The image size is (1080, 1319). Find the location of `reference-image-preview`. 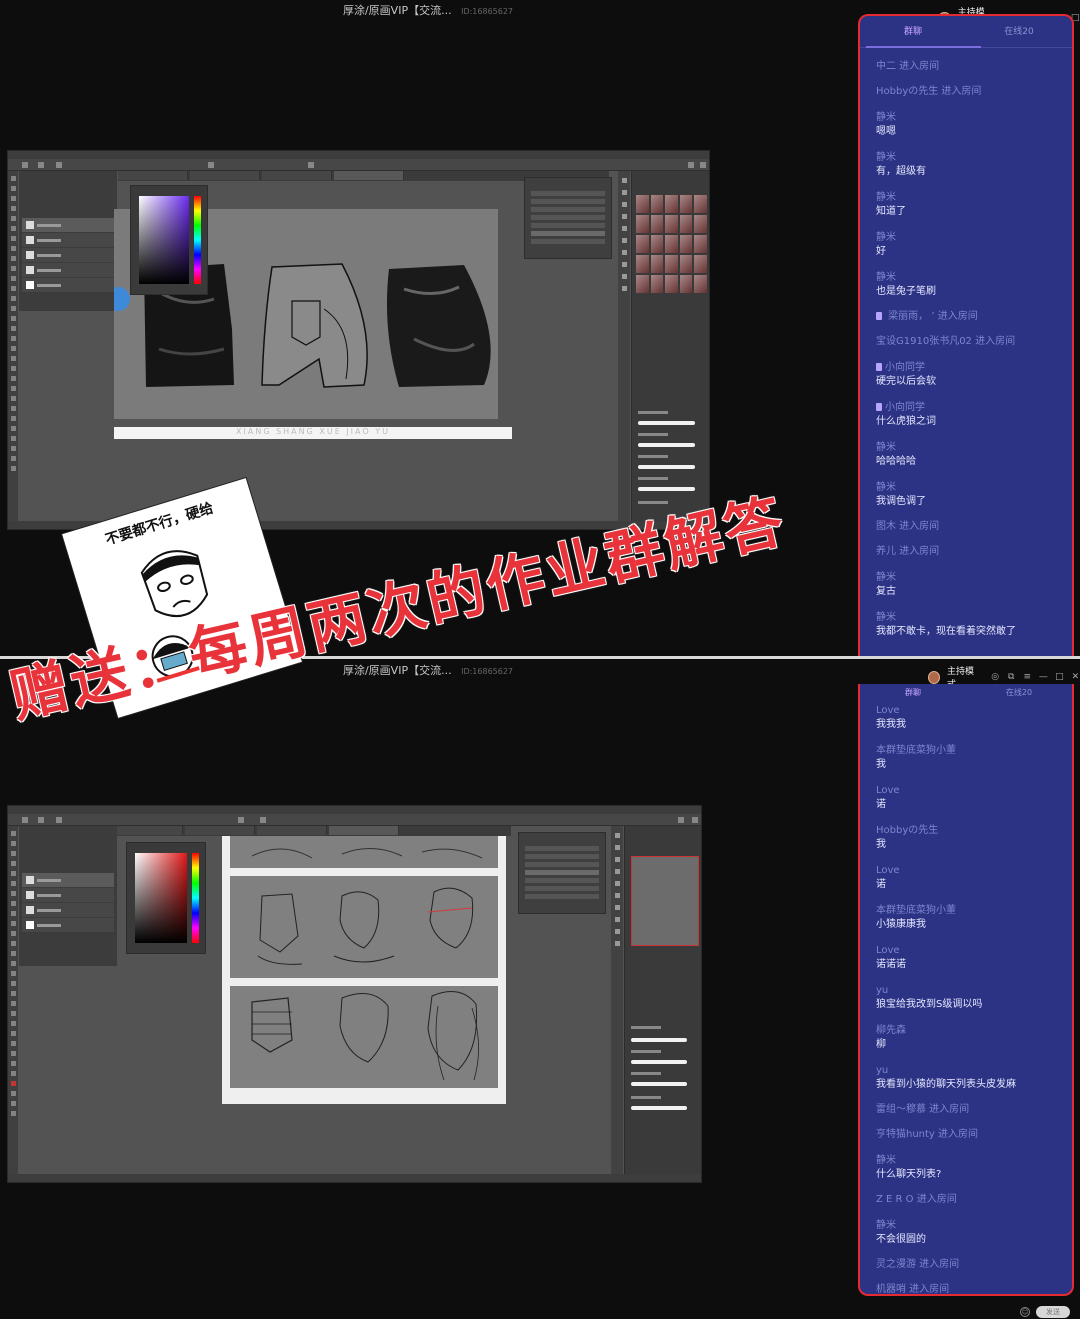

reference-image-preview is located at coordinates (665, 901).